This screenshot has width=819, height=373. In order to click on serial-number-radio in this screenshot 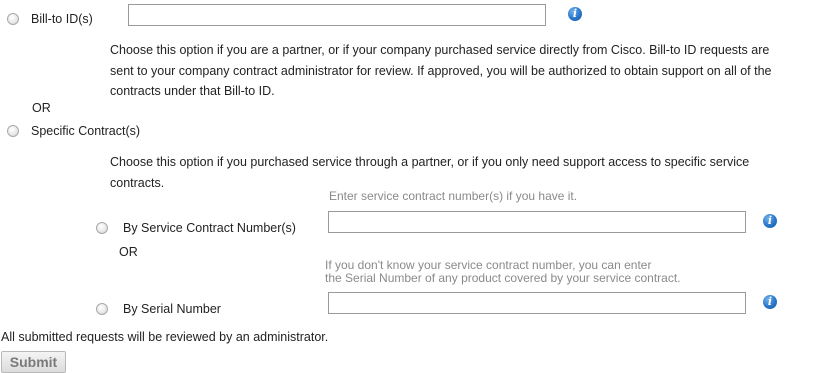, I will do `click(102, 309)`.